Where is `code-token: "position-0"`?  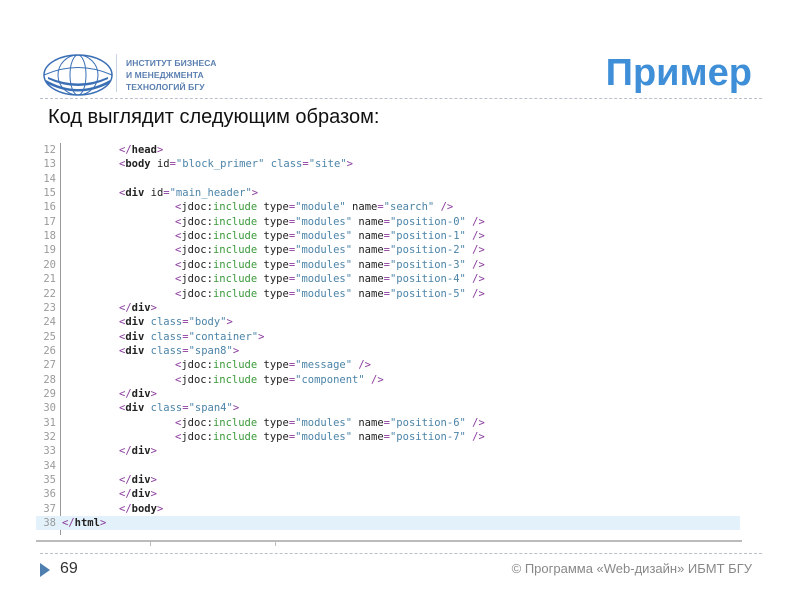
code-token: "position-0" is located at coordinates (431, 221).